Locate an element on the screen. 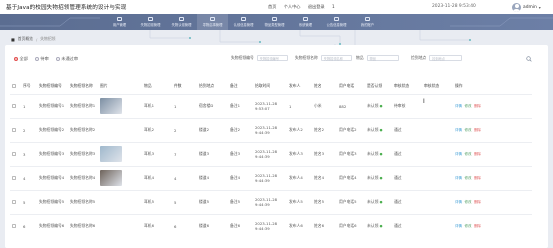  search-input-name: 失物招领名称 is located at coordinates (336, 58).